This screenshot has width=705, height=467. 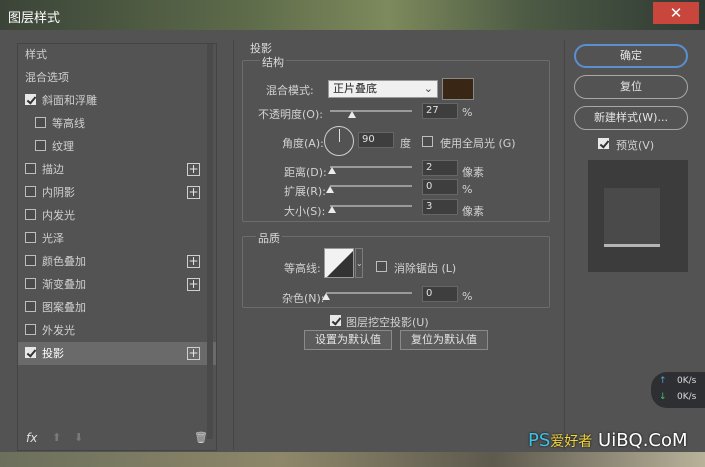 I want to click on style-item-label: 渐变叠加, so click(x=64, y=284).